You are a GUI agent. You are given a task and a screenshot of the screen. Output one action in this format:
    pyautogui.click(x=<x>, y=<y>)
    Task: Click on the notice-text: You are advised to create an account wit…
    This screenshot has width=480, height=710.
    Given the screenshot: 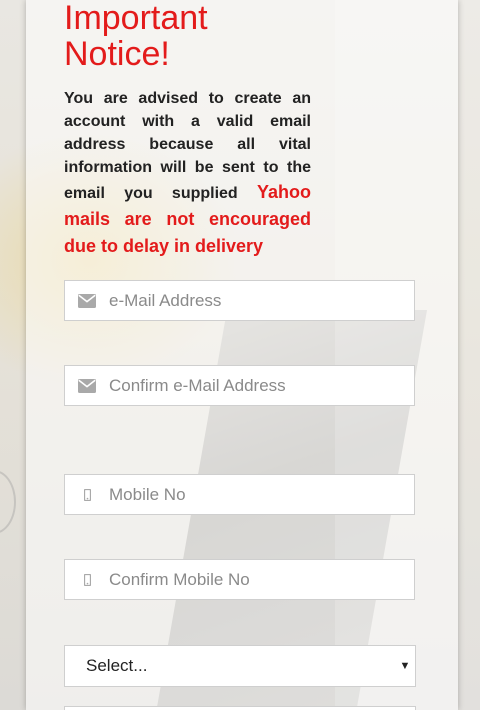 What is the action you would take?
    pyautogui.click(x=187, y=173)
    